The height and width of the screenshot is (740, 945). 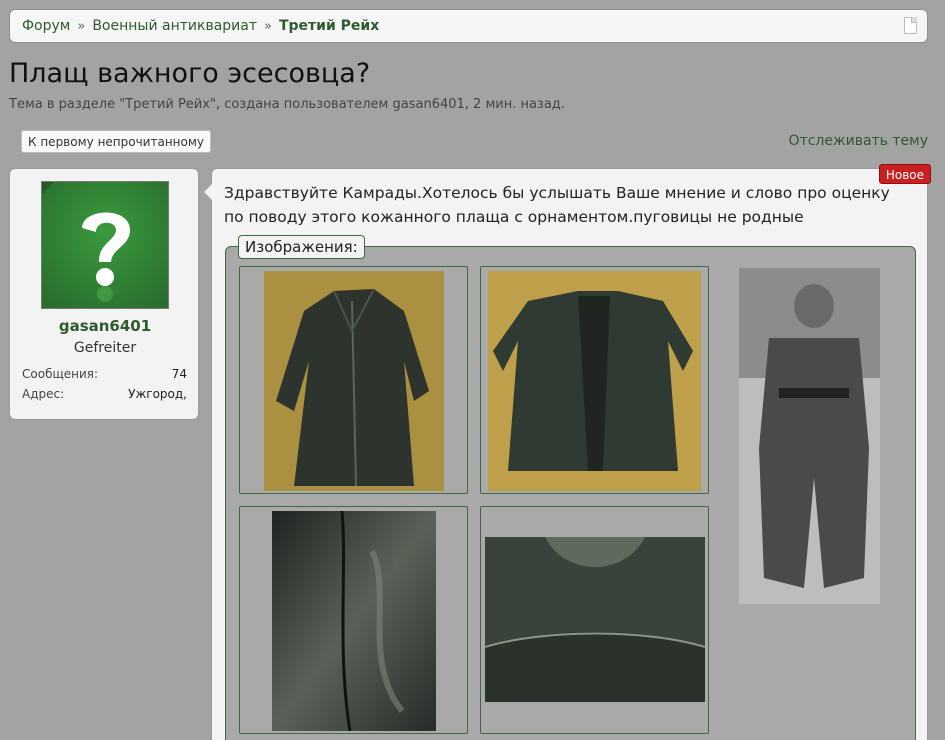 I want to click on coat-front-image, so click(x=354, y=381).